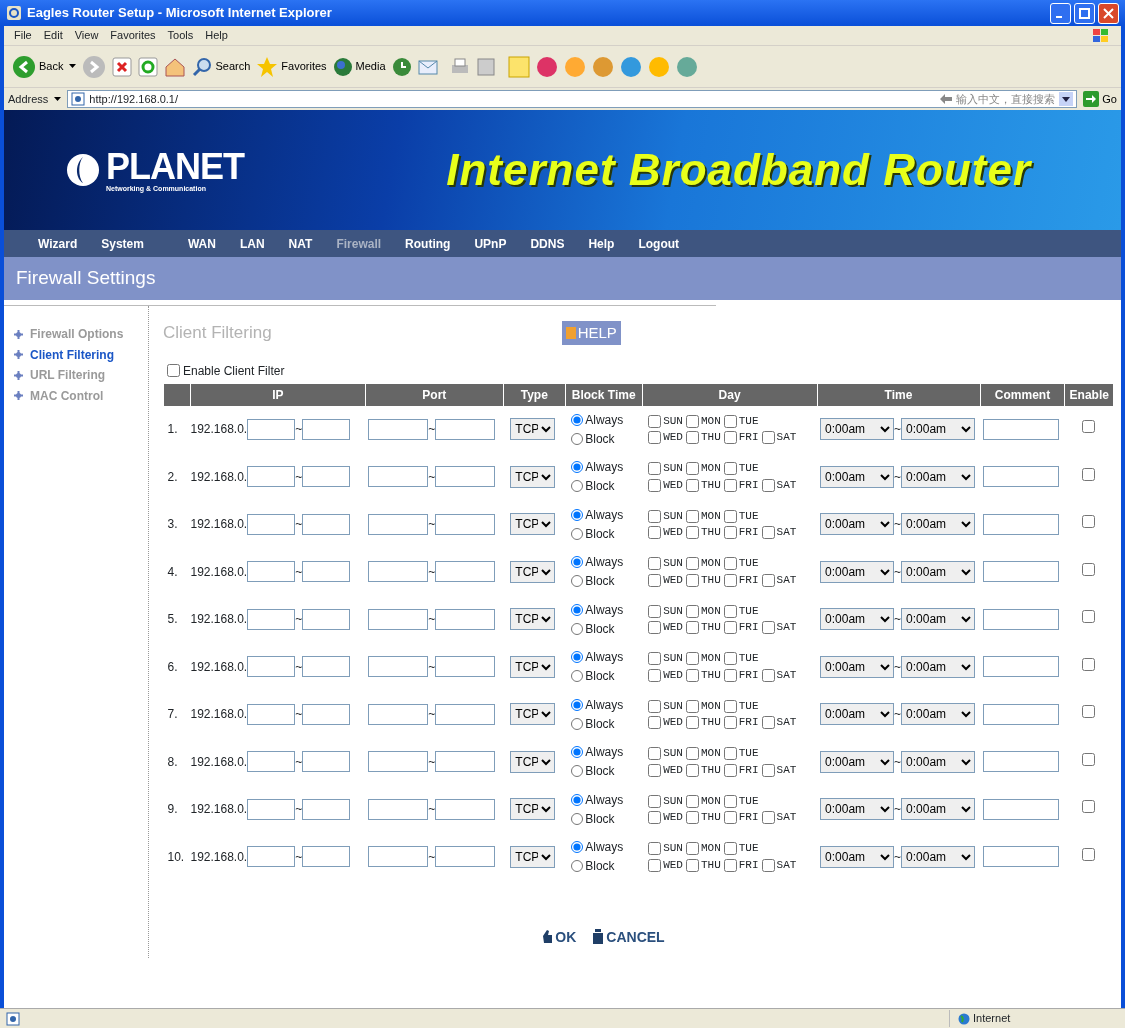 This screenshot has height=1028, width=1125. I want to click on go-button: Go, so click(1100, 99).